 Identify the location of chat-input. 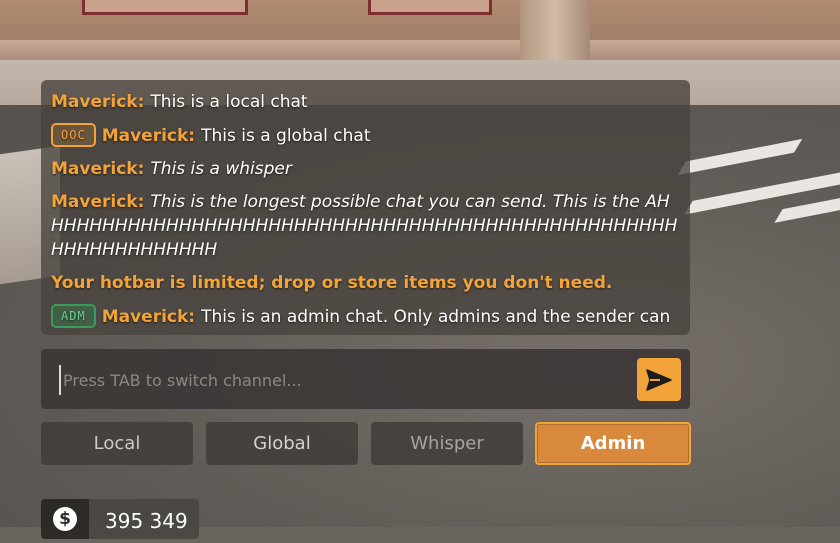
(342, 380).